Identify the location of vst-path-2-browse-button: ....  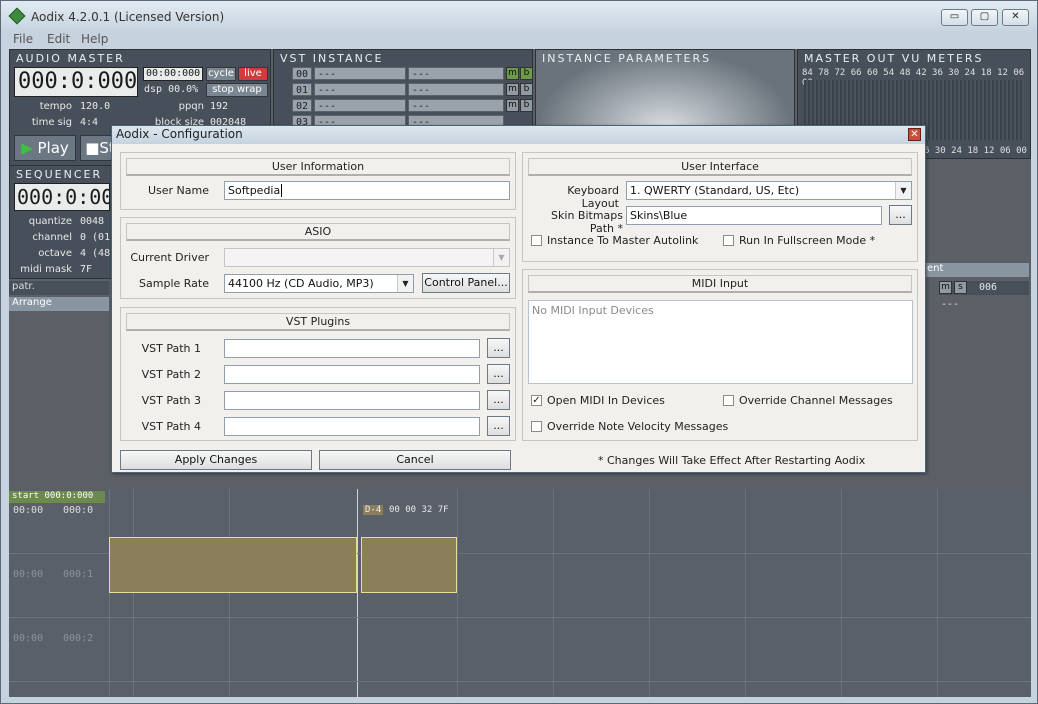
(498, 374).